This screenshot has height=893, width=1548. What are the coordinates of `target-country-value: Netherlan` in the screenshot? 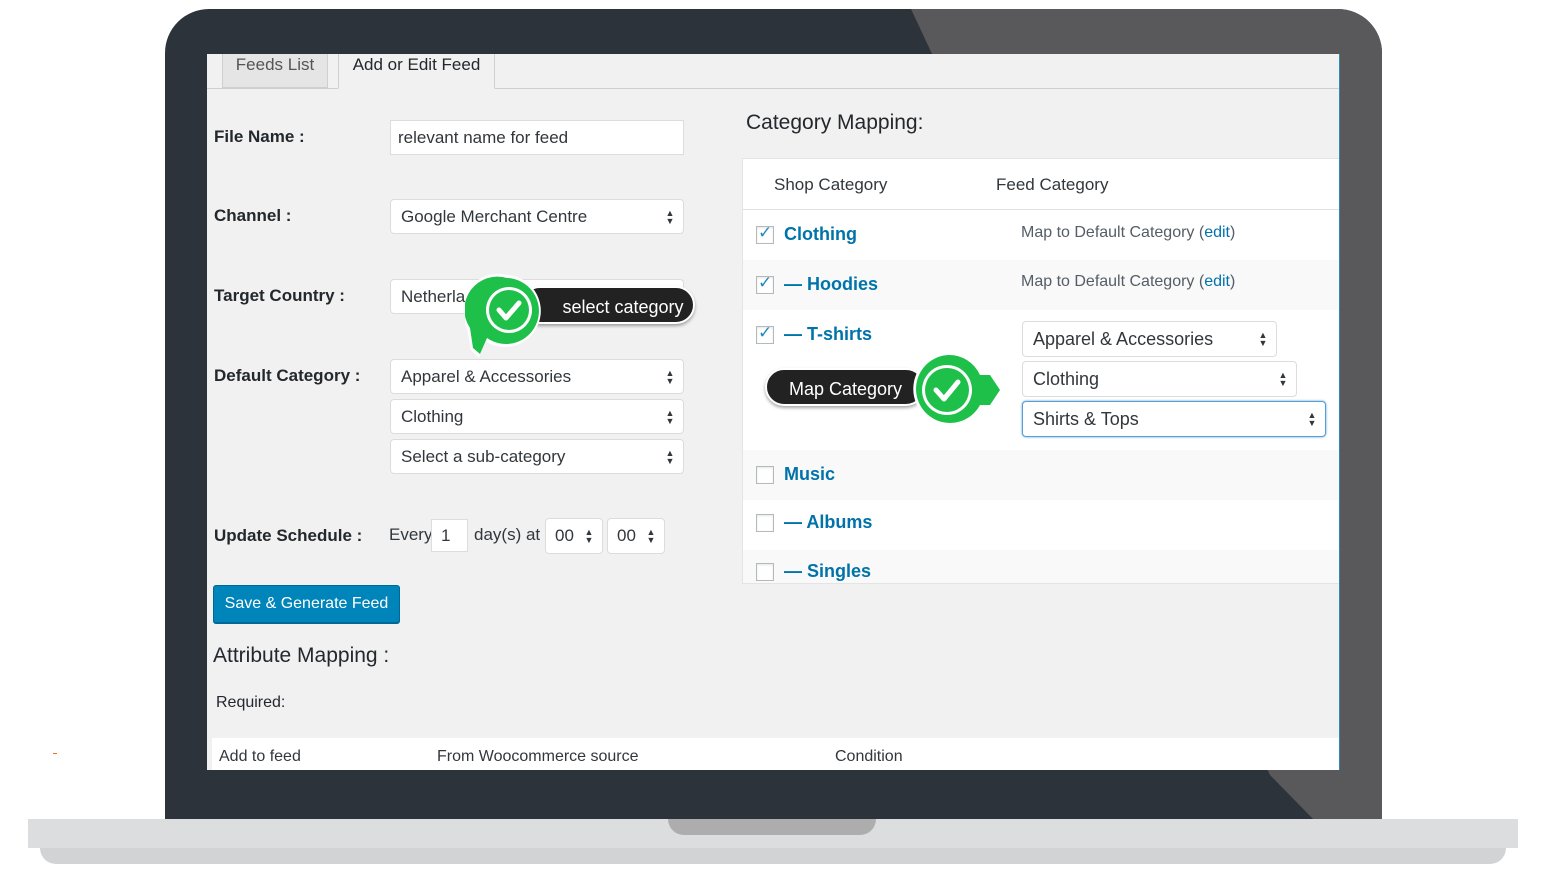 It's located at (438, 296).